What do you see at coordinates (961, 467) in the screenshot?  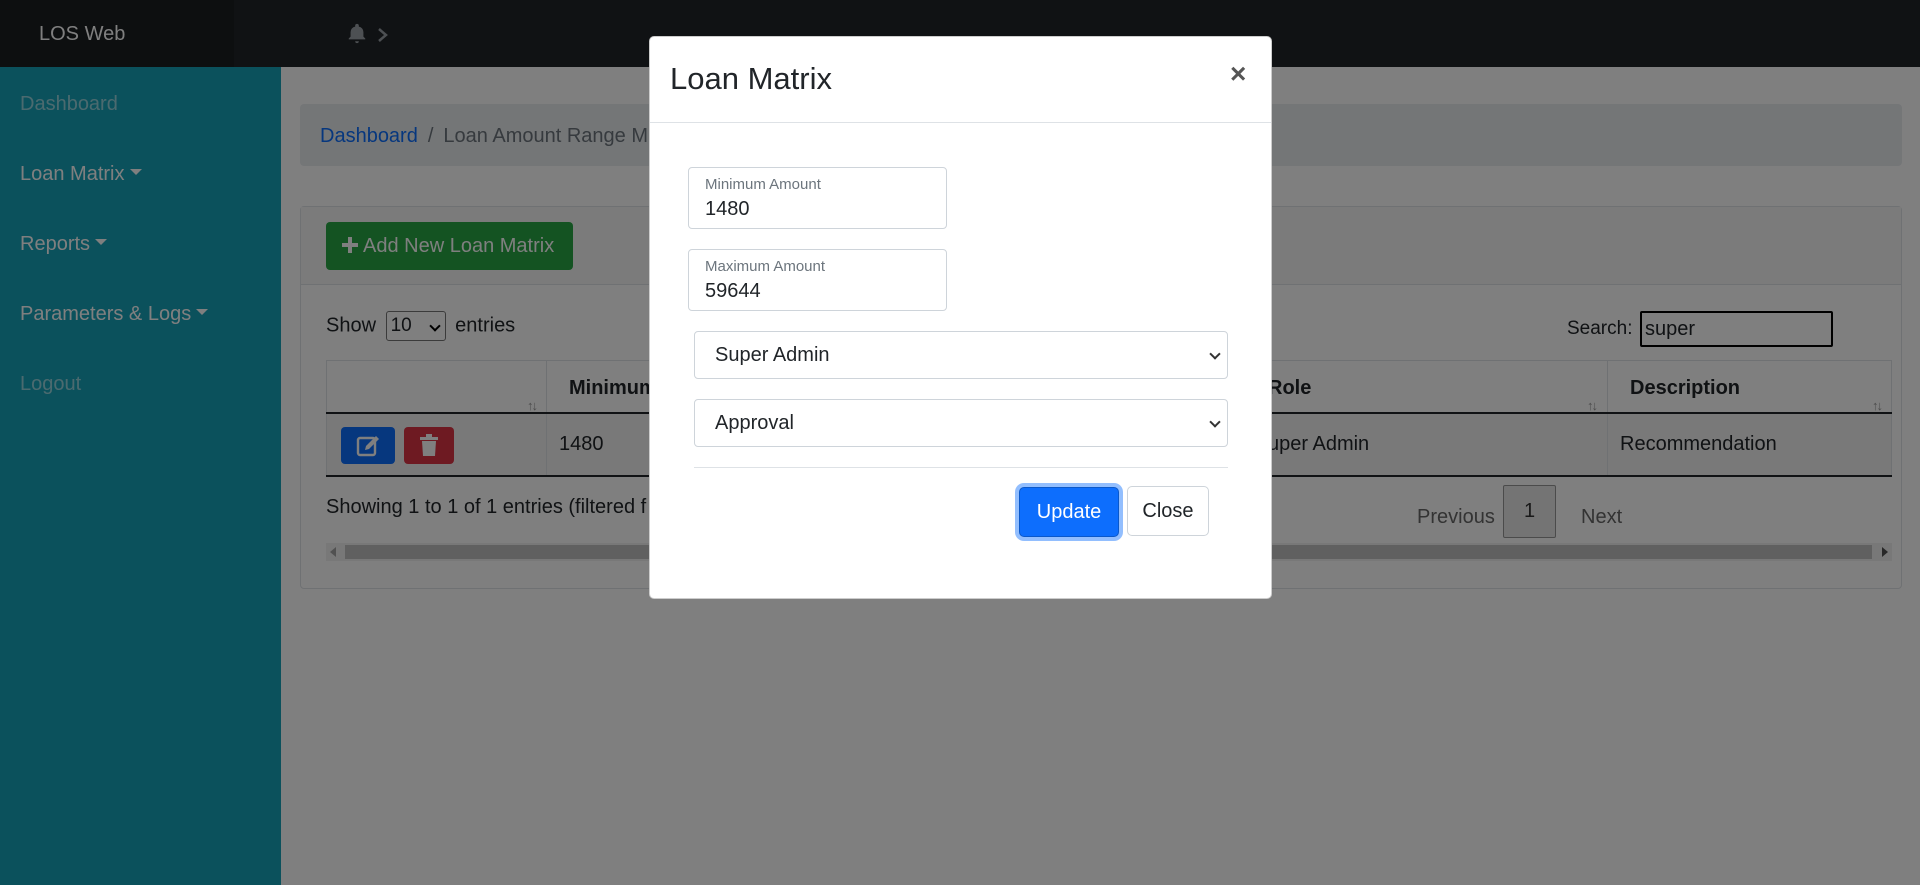 I see `modal-divider` at bounding box center [961, 467].